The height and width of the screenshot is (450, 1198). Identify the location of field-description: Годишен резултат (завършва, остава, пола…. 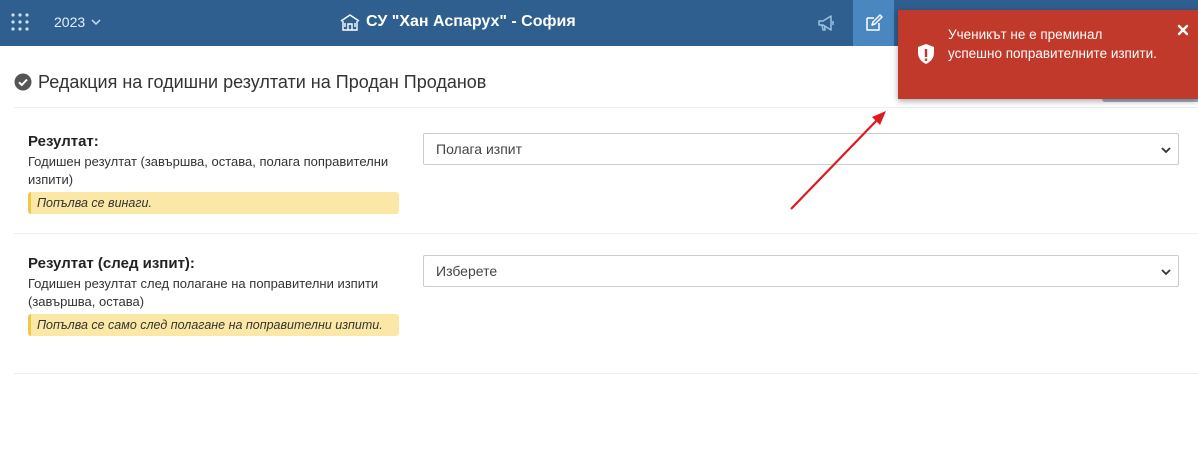
(208, 170).